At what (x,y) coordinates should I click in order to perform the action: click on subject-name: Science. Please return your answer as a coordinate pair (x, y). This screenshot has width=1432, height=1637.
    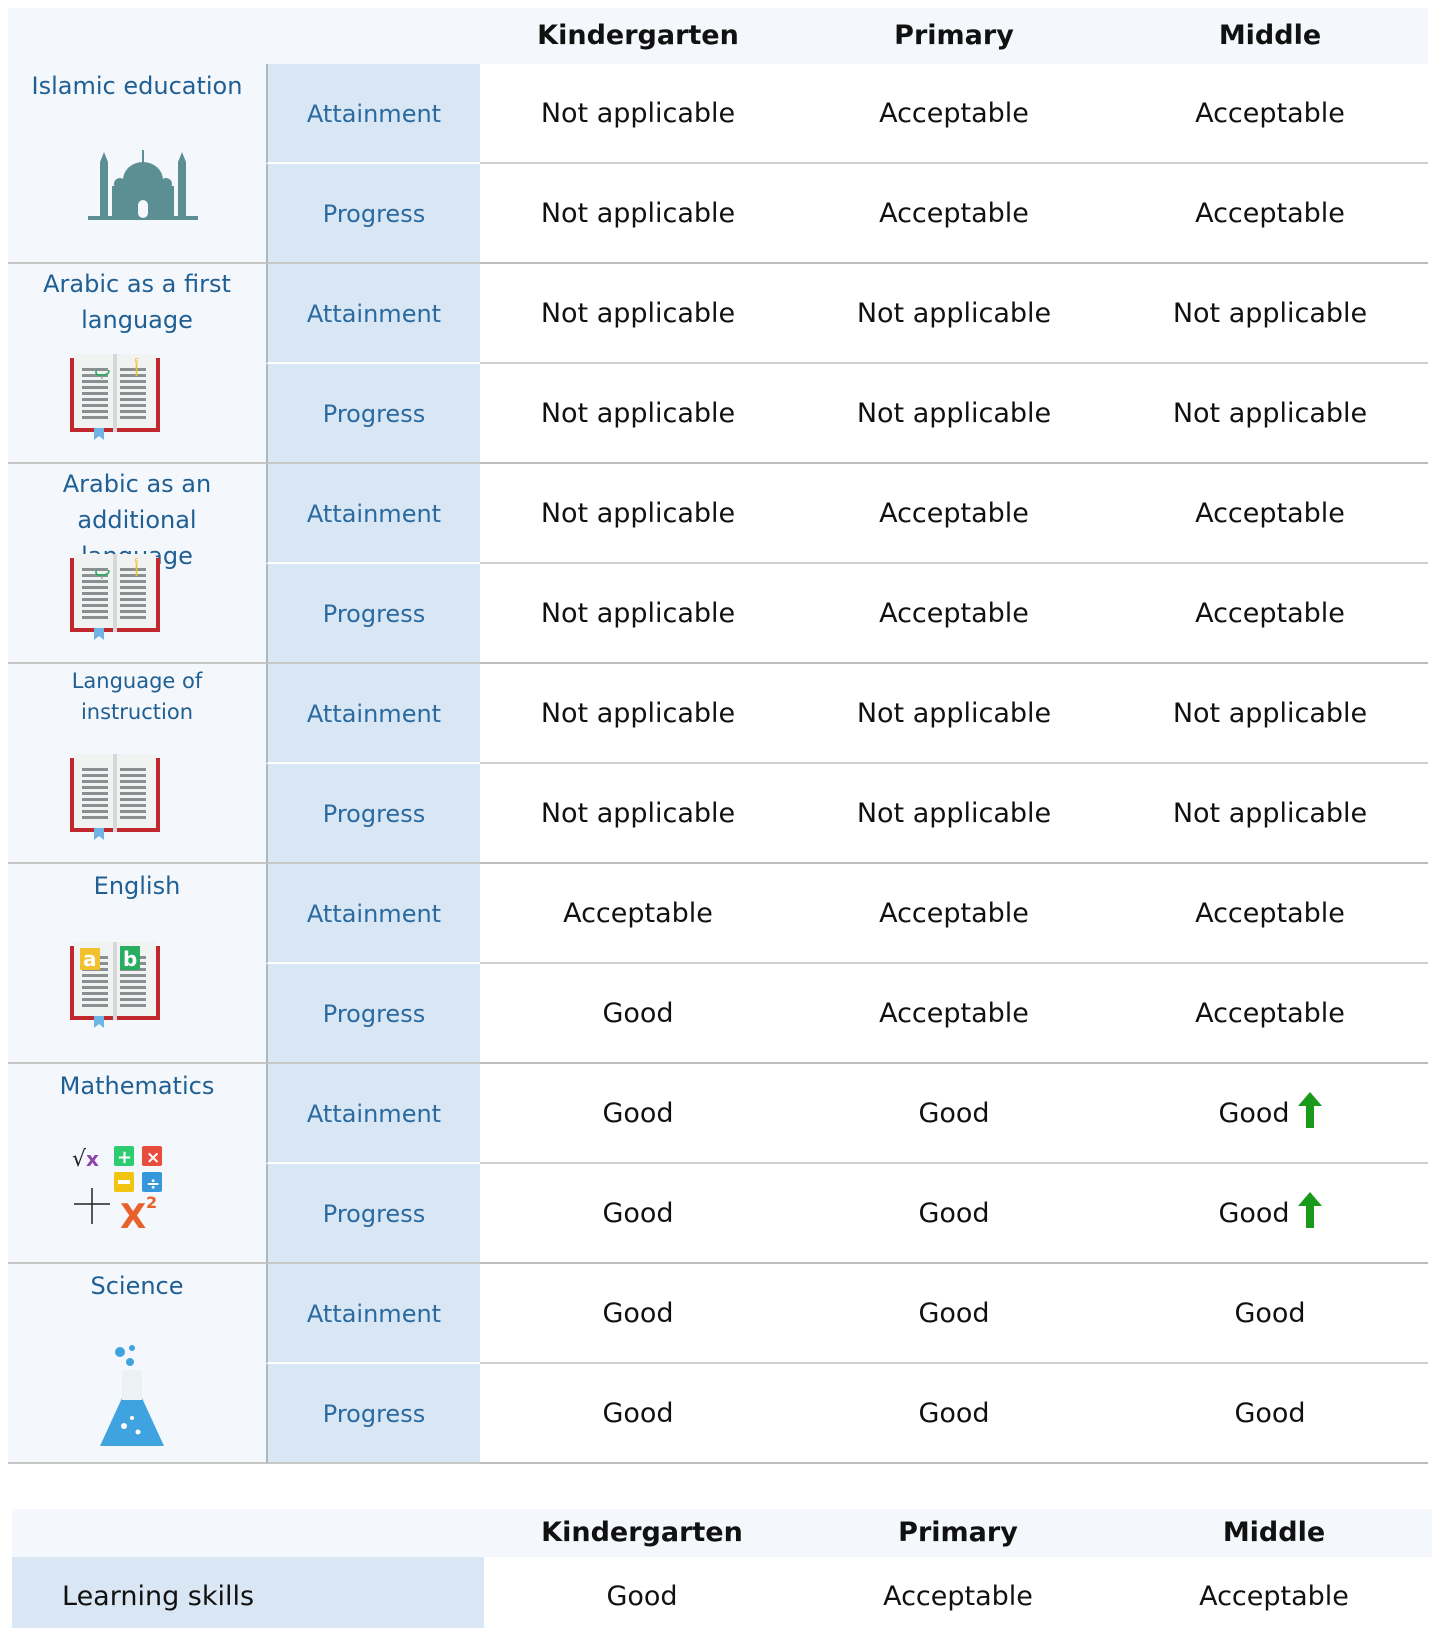
    Looking at the image, I should click on (137, 1286).